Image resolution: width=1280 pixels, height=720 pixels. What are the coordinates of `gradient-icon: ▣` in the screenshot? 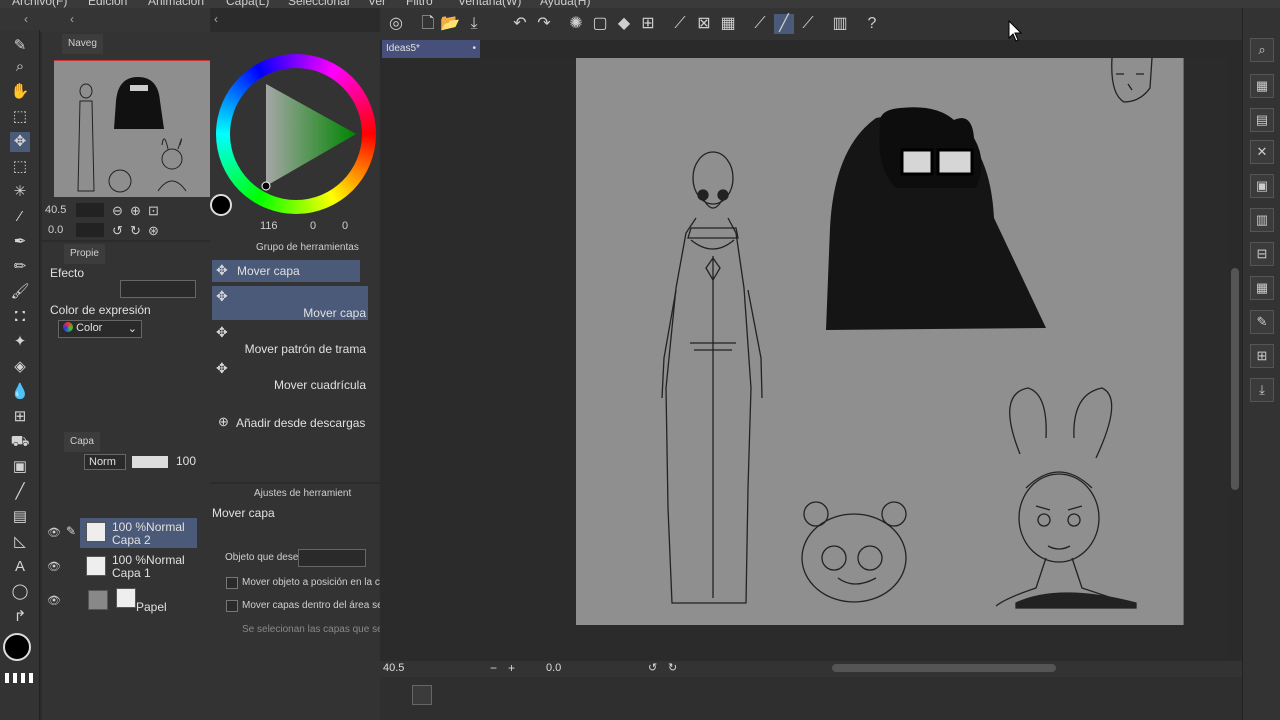 It's located at (20, 467).